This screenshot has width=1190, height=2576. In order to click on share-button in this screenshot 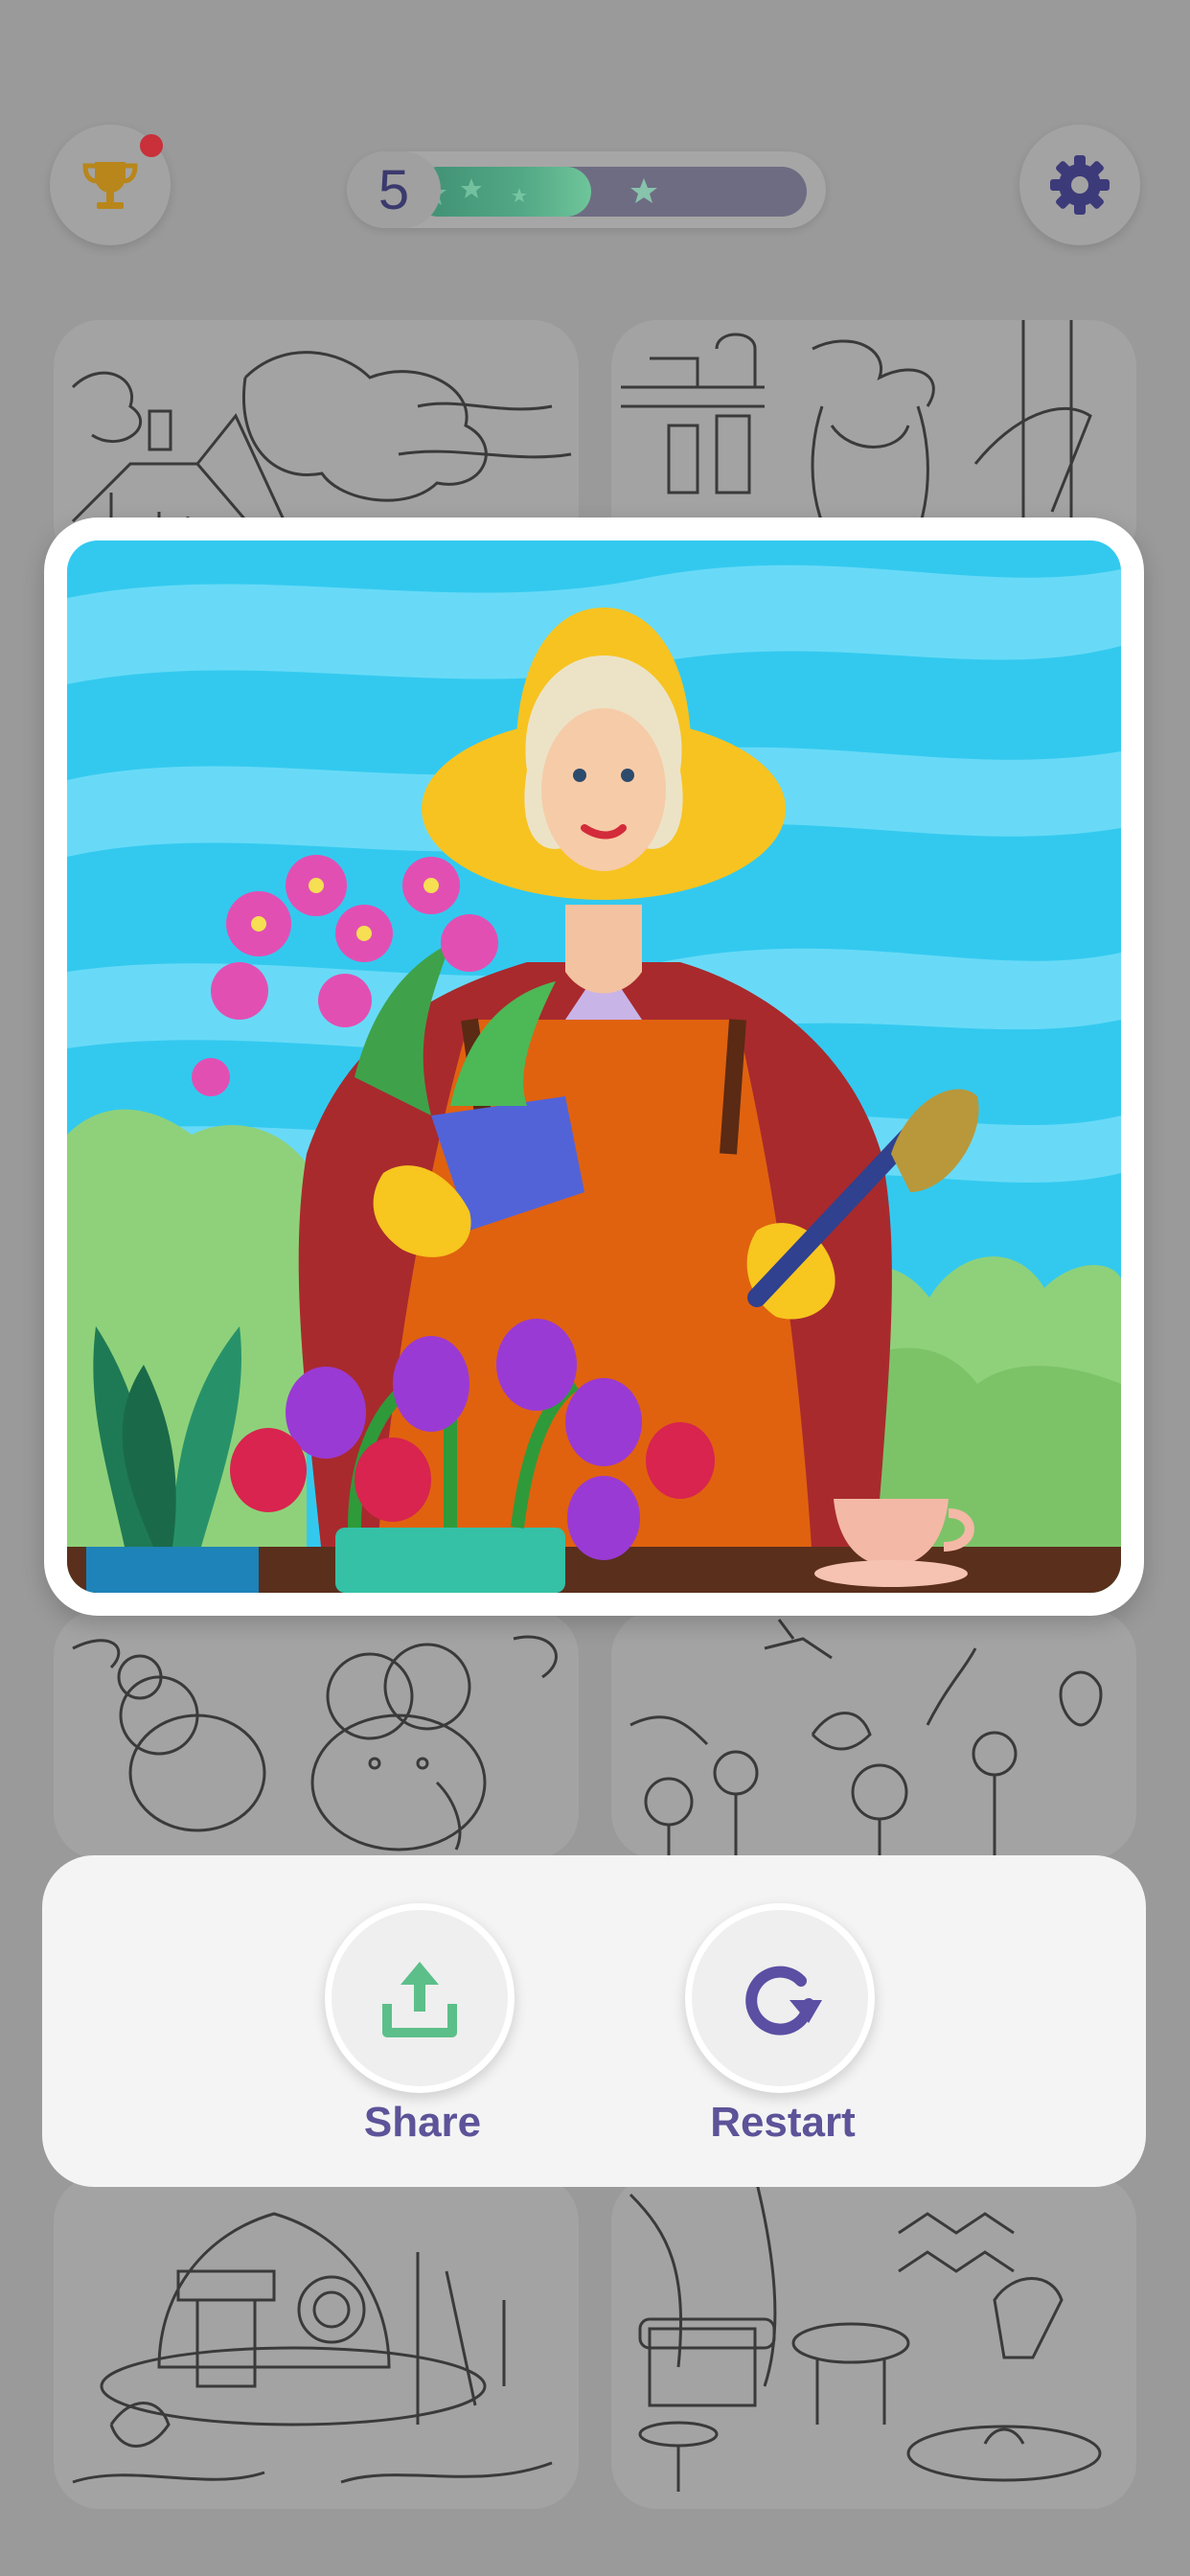, I will do `click(420, 1998)`.